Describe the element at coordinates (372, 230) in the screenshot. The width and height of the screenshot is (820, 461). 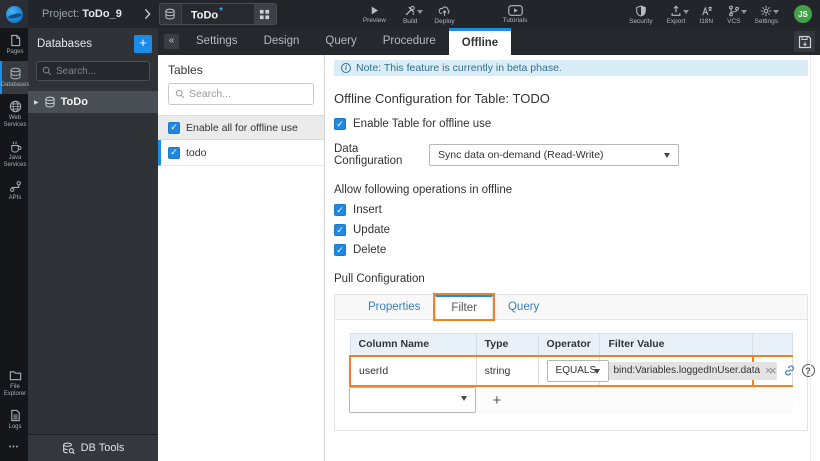
I see `update-label: Update` at that location.